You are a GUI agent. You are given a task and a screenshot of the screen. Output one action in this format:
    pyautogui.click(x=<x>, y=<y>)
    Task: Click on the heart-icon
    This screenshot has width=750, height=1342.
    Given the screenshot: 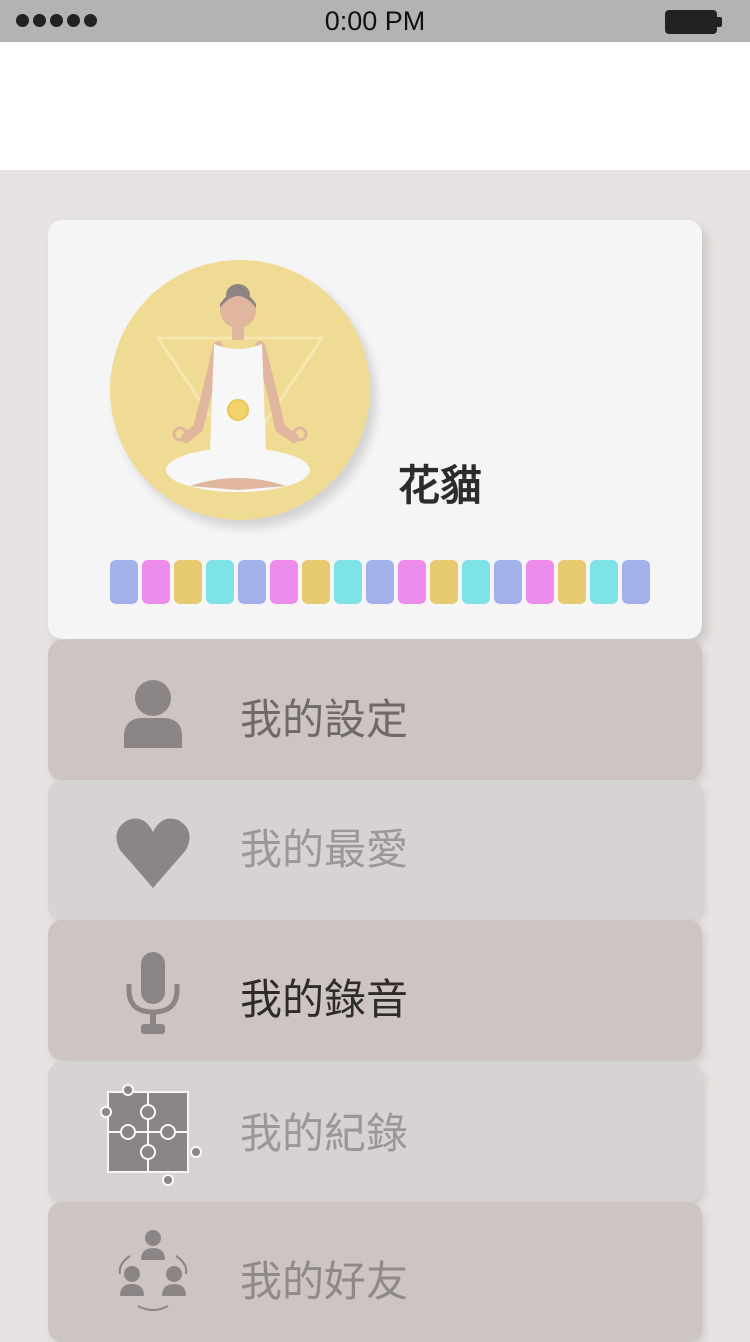 What is the action you would take?
    pyautogui.click(x=153, y=855)
    